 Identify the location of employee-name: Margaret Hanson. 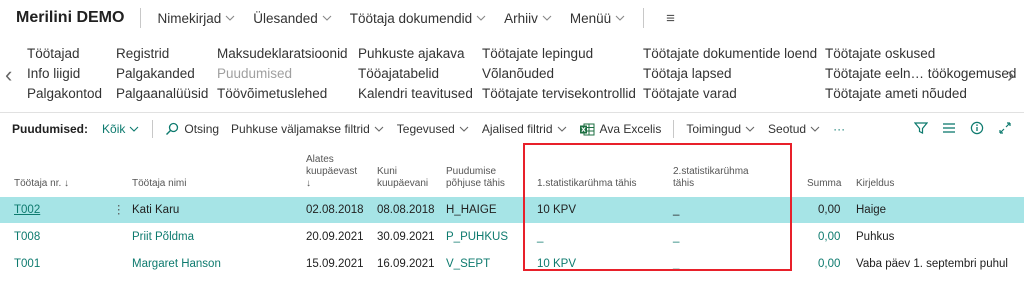
(176, 264).